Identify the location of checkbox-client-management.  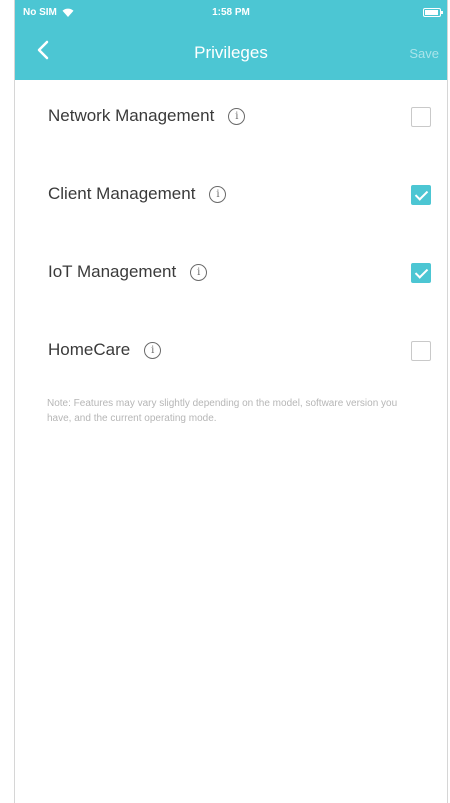
(421, 195).